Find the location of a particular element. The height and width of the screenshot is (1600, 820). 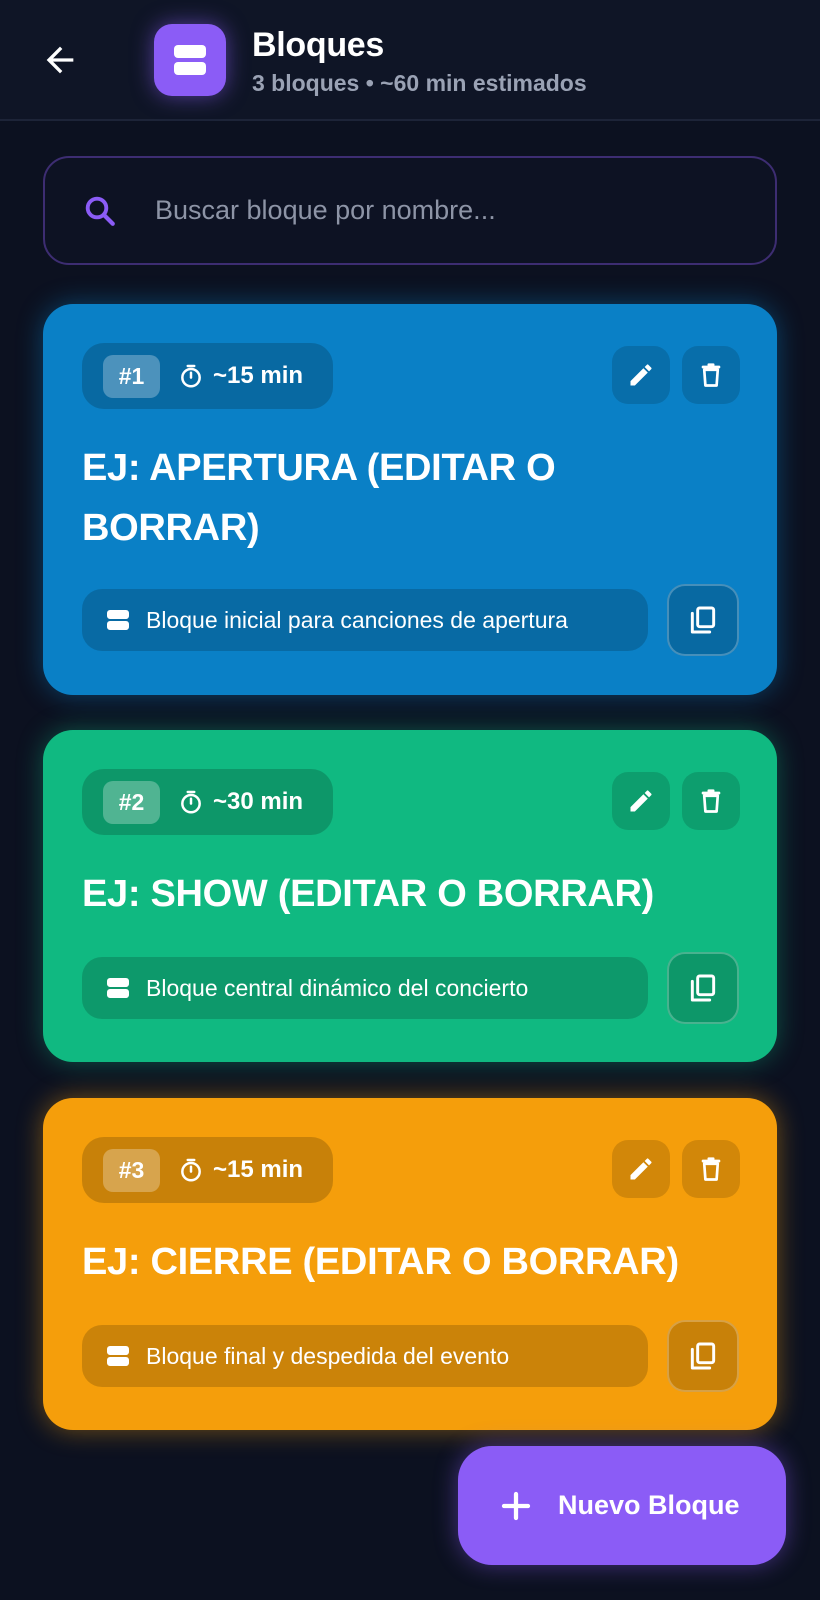

block-title: EJ: SHOW (EDITAR O BORRAR) is located at coordinates (368, 894).